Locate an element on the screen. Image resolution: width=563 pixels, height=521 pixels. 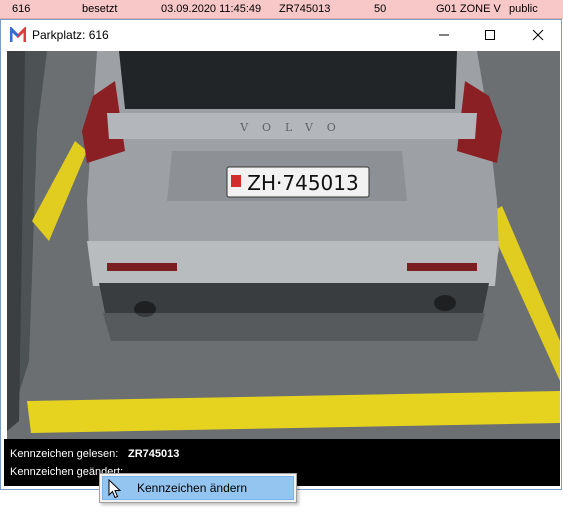
minimize-icon is located at coordinates (444, 35).